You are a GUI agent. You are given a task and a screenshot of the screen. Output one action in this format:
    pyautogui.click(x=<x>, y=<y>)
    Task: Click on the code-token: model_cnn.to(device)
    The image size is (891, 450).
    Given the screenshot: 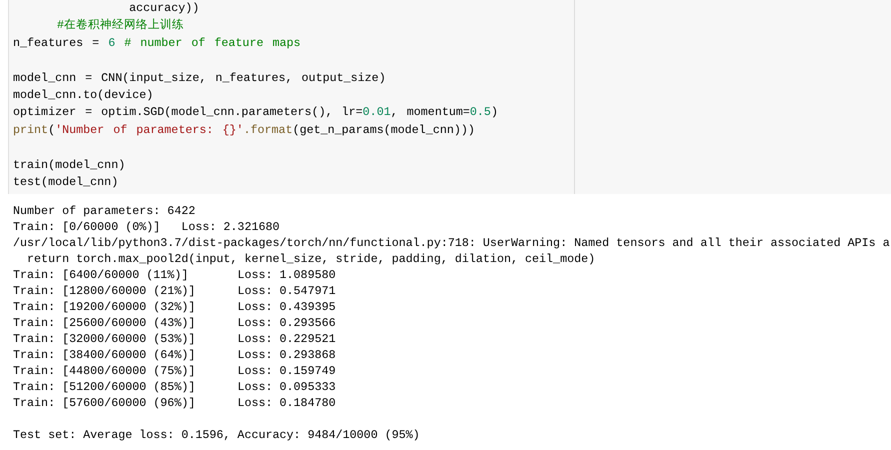 What is the action you would take?
    pyautogui.click(x=83, y=95)
    